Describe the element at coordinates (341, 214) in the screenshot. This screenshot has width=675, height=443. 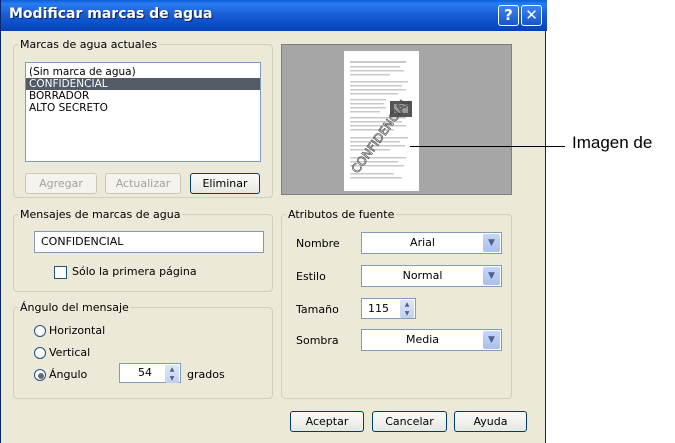
I see `font-attributes-legend: Atributos de fuente` at that location.